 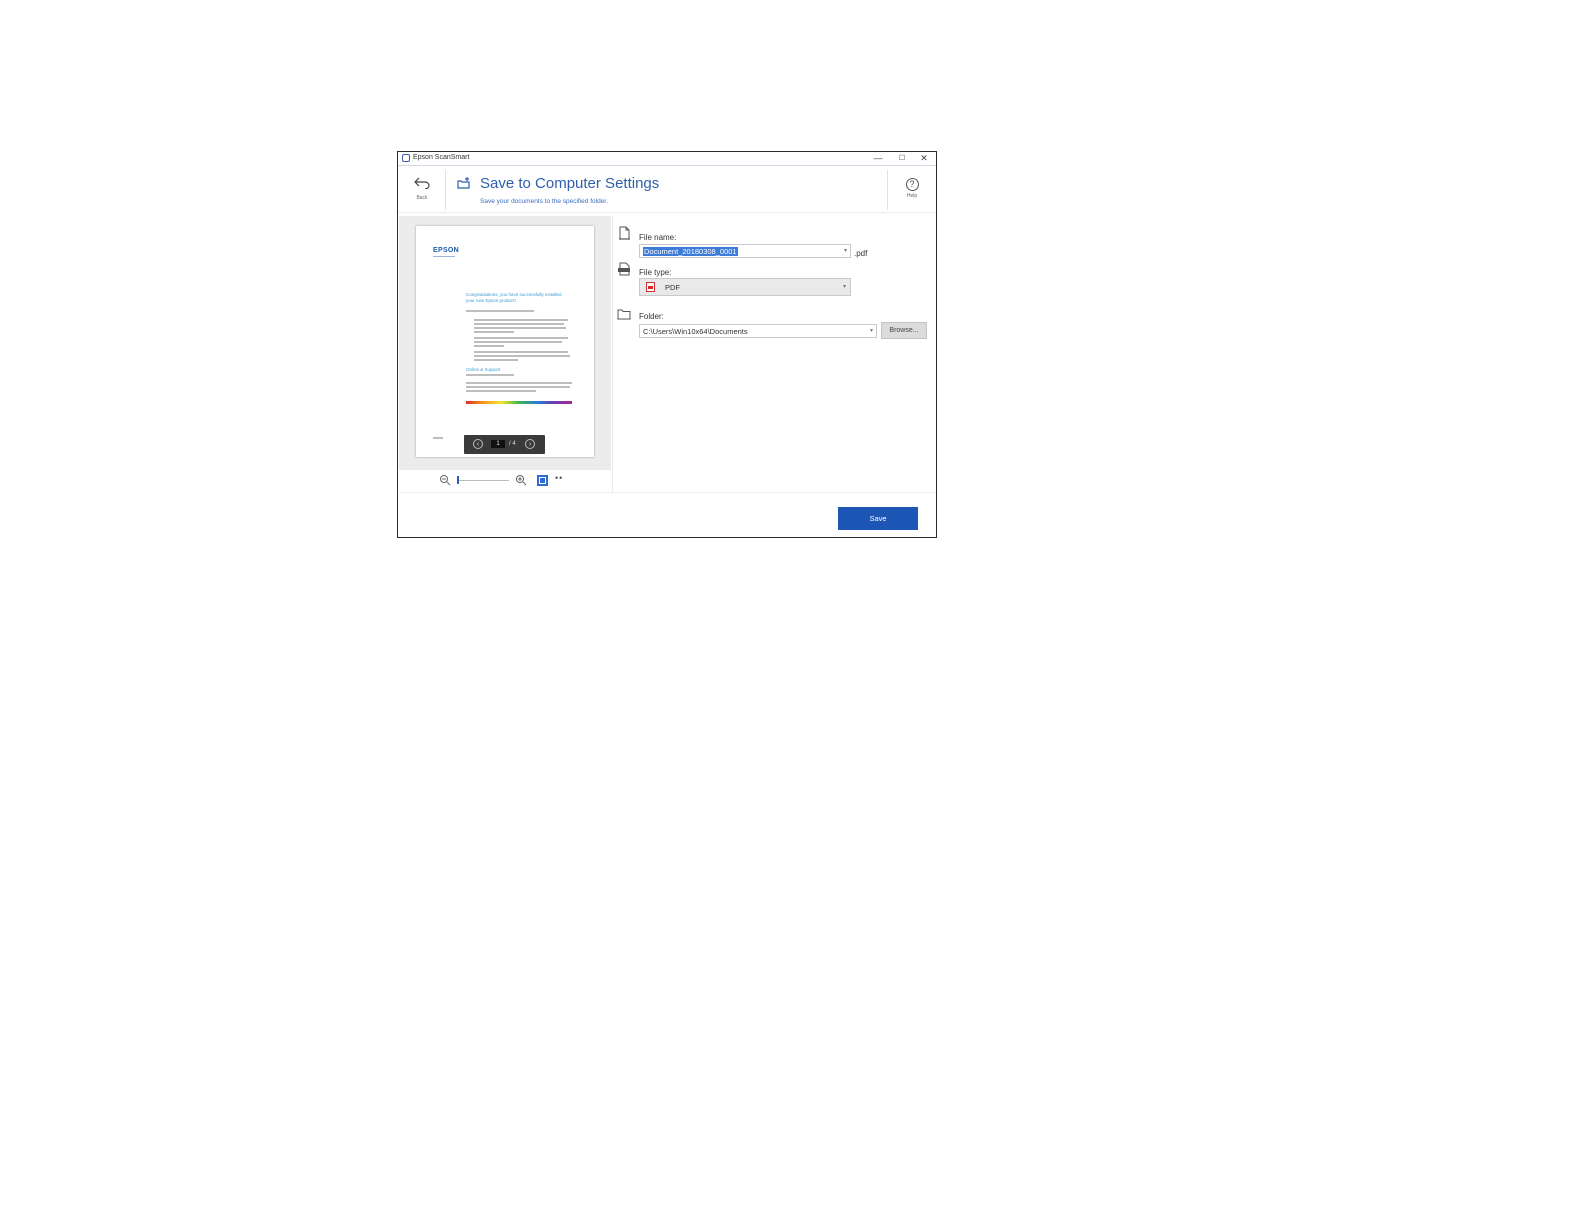 What do you see at coordinates (530, 444) in the screenshot?
I see `next-page-button: ›` at bounding box center [530, 444].